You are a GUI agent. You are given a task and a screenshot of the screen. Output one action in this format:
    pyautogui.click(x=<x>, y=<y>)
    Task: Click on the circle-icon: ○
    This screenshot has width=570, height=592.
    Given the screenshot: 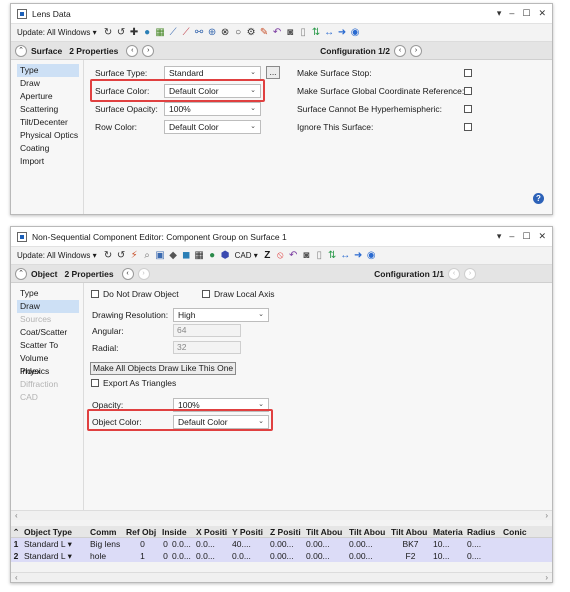 What is the action you would take?
    pyautogui.click(x=238, y=33)
    